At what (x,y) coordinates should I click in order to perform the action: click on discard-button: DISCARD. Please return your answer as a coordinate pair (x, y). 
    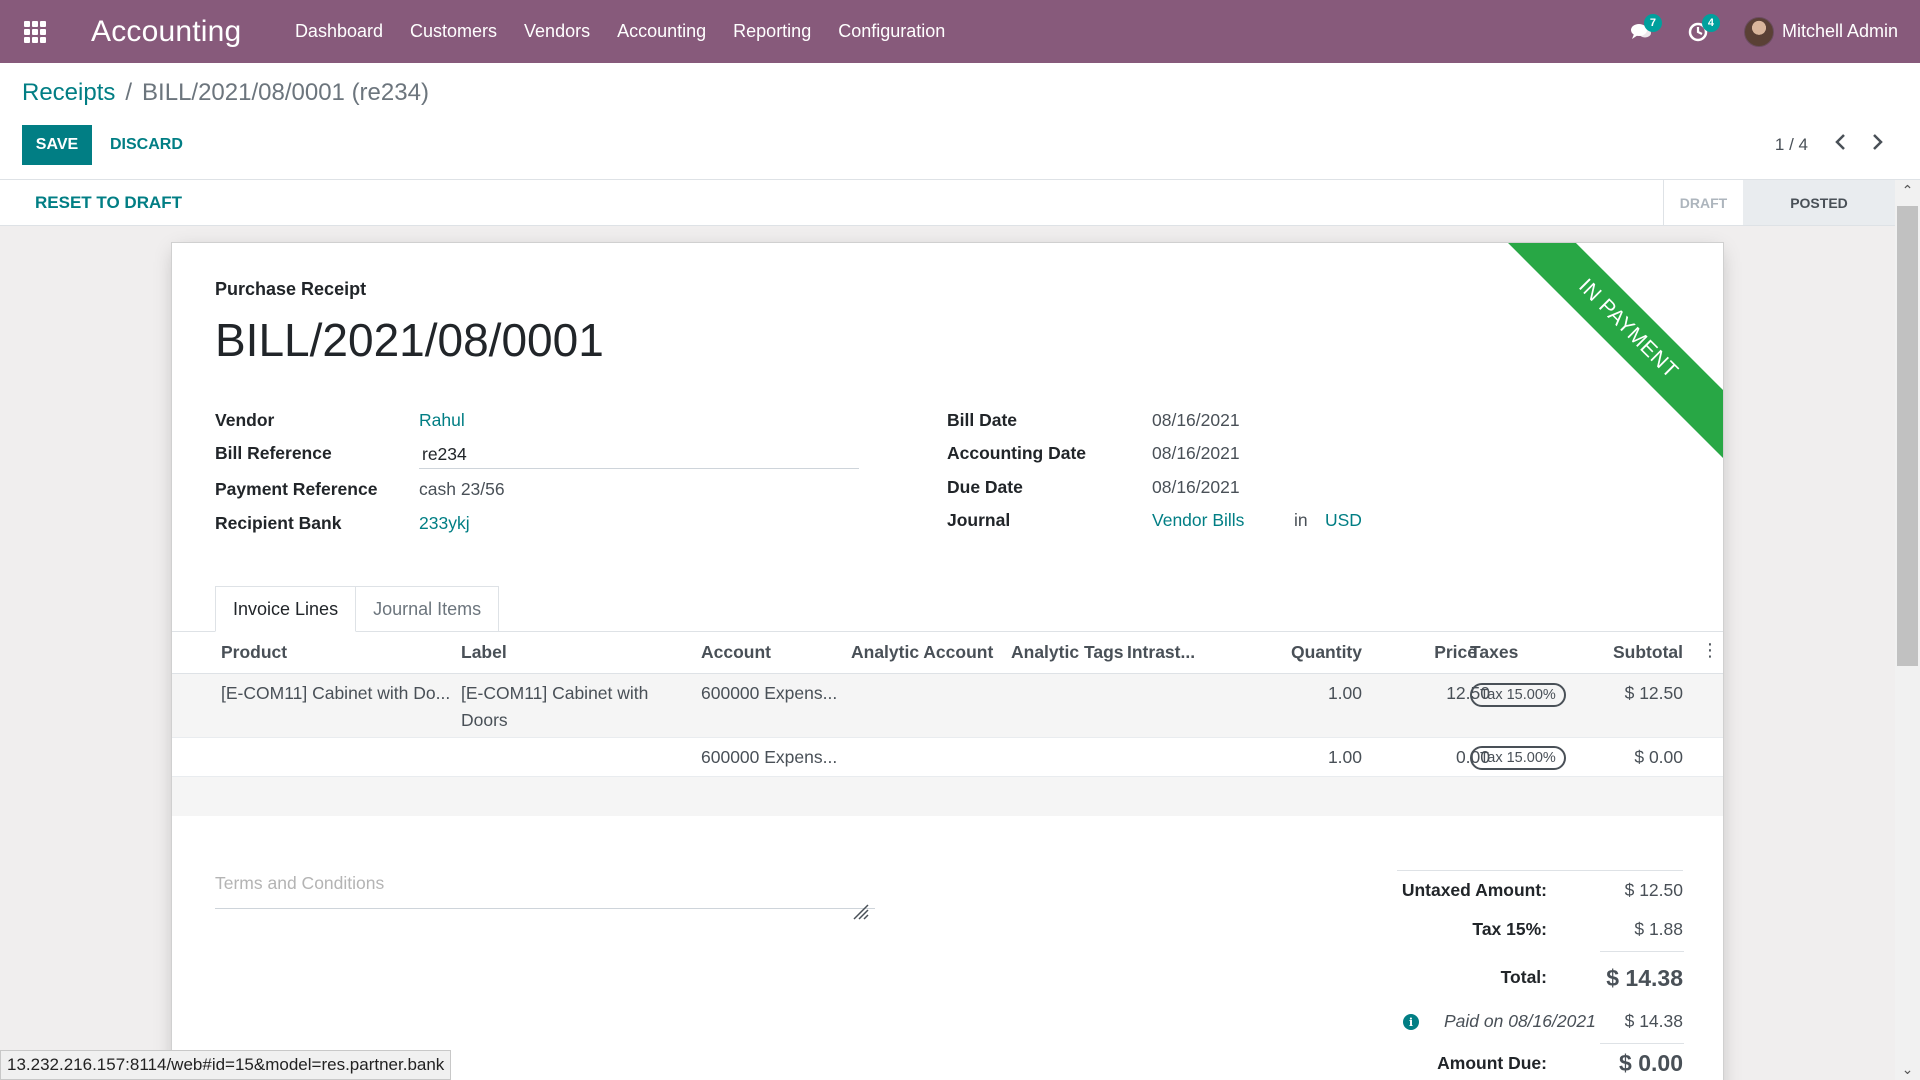
    Looking at the image, I should click on (146, 145).